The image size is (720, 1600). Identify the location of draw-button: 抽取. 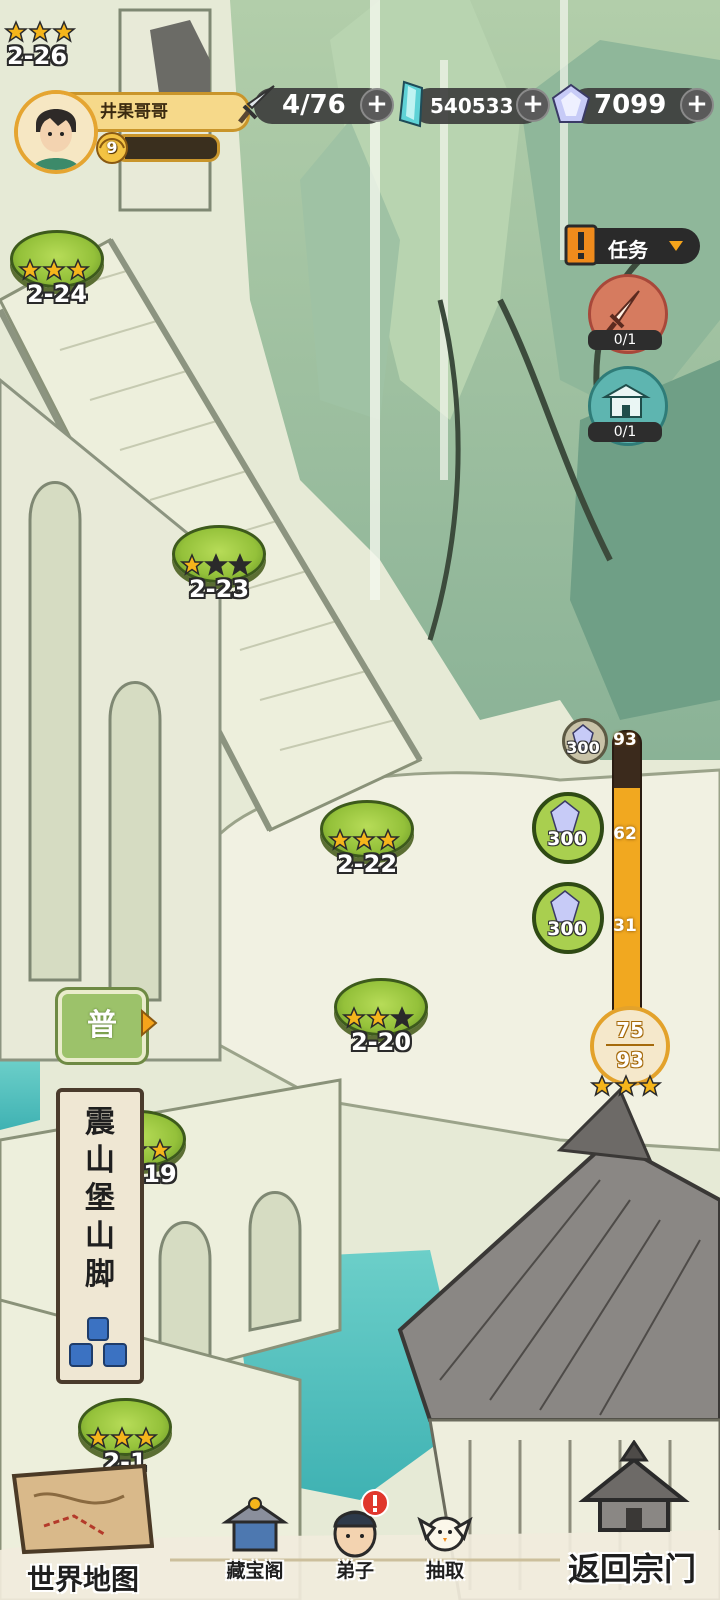
(445, 1544).